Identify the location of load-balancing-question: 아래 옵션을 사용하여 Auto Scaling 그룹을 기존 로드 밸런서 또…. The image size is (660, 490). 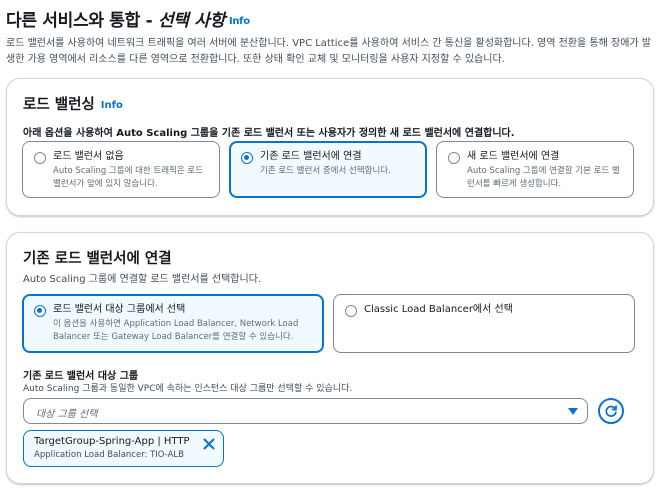
(269, 133).